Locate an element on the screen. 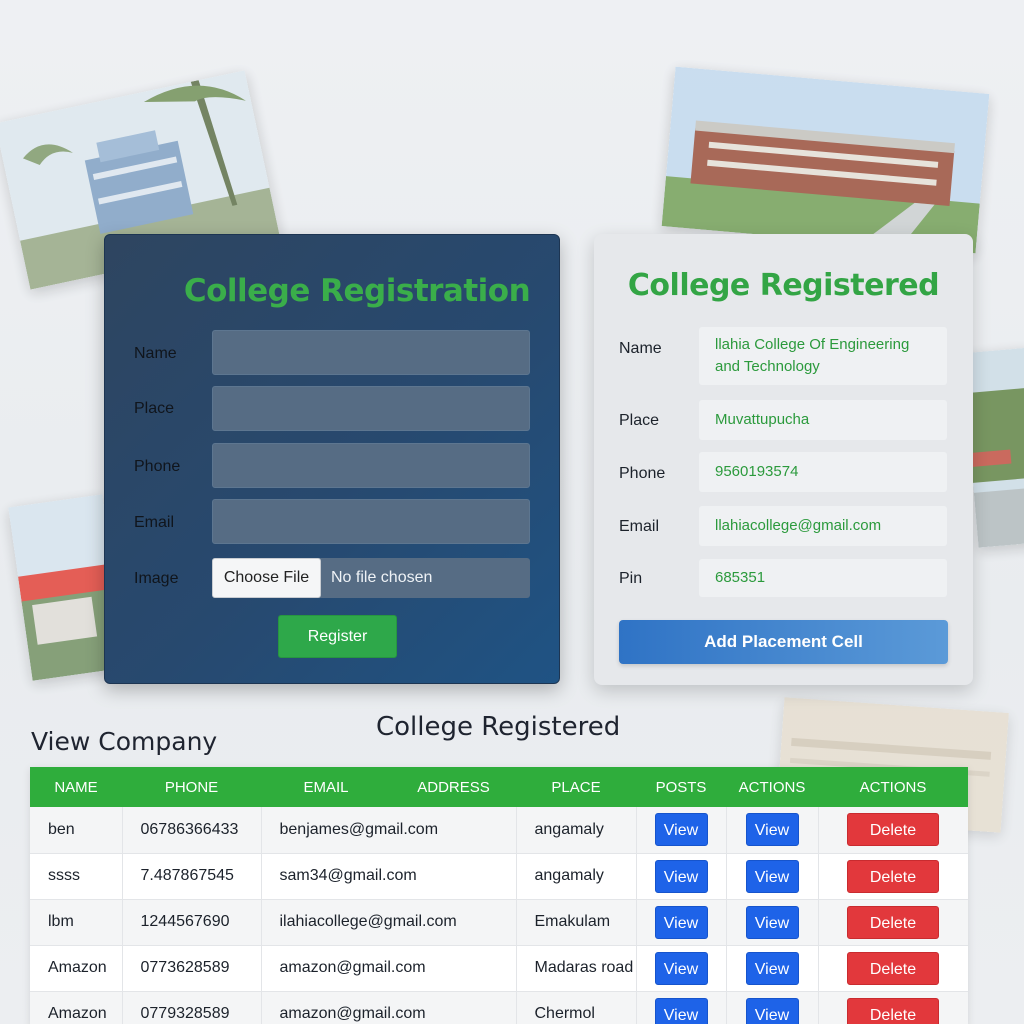 The image size is (1024, 1024). place-input is located at coordinates (371, 408).